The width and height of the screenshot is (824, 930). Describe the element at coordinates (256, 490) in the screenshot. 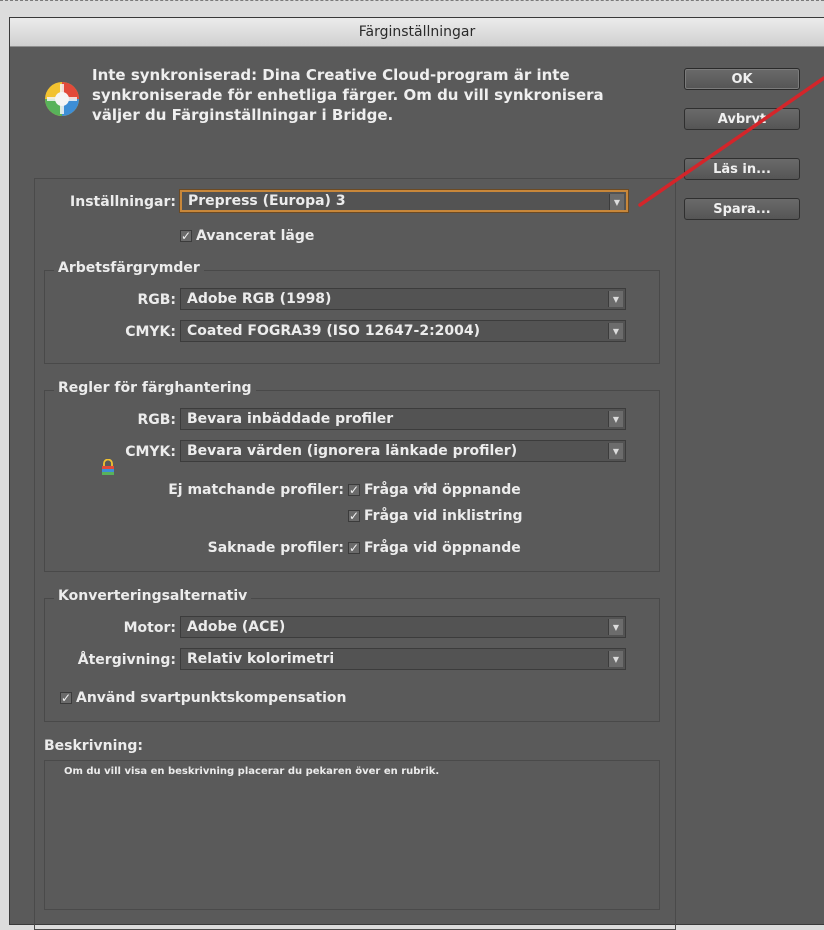

I see `mismatch-label: Ej matchande profiler:` at that location.